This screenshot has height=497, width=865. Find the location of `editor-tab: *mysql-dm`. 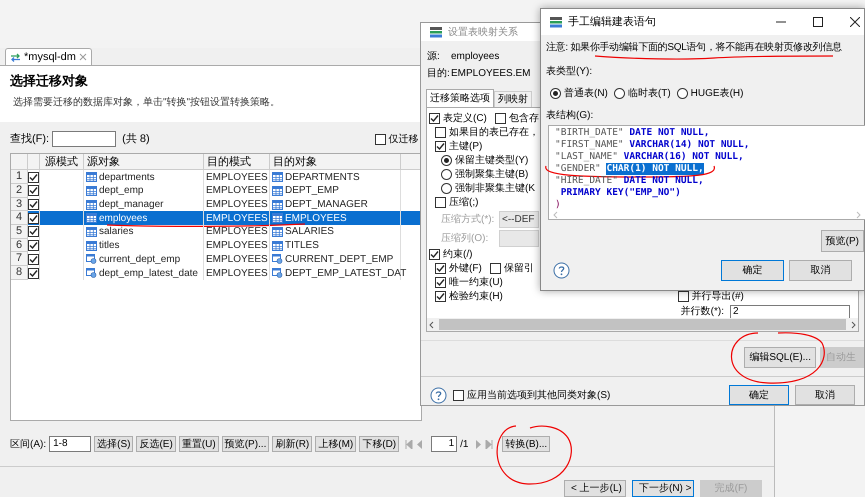

editor-tab: *mysql-dm is located at coordinates (48, 56).